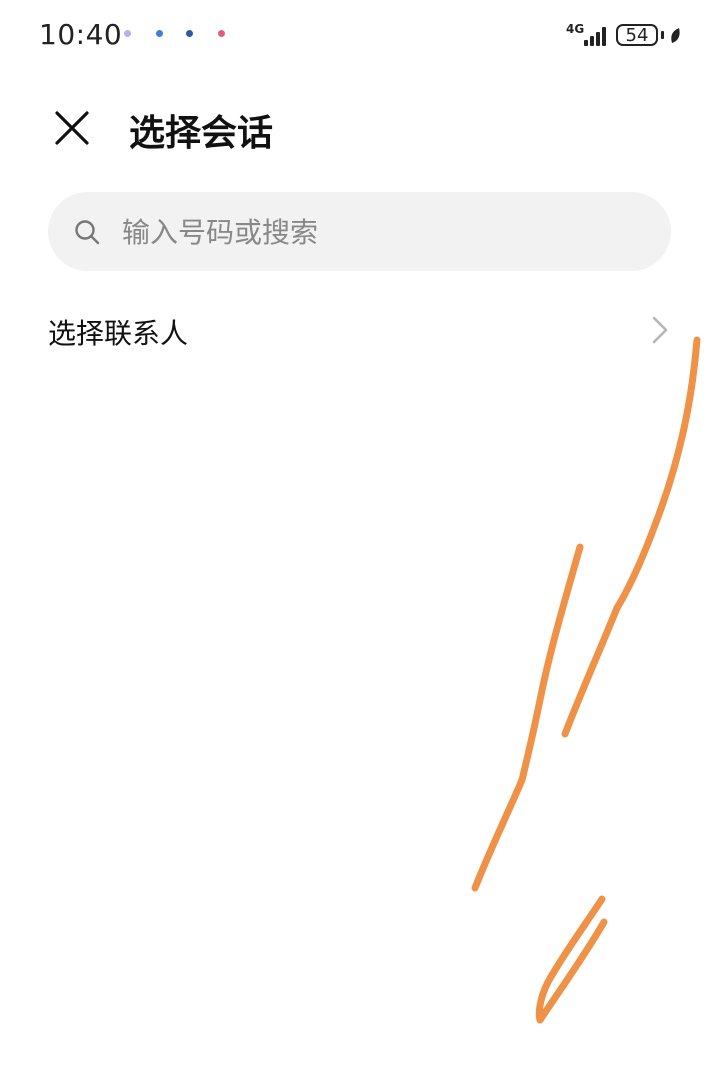 The width and height of the screenshot is (720, 1087). Describe the element at coordinates (662, 35) in the screenshot. I see `battery-cap` at that location.